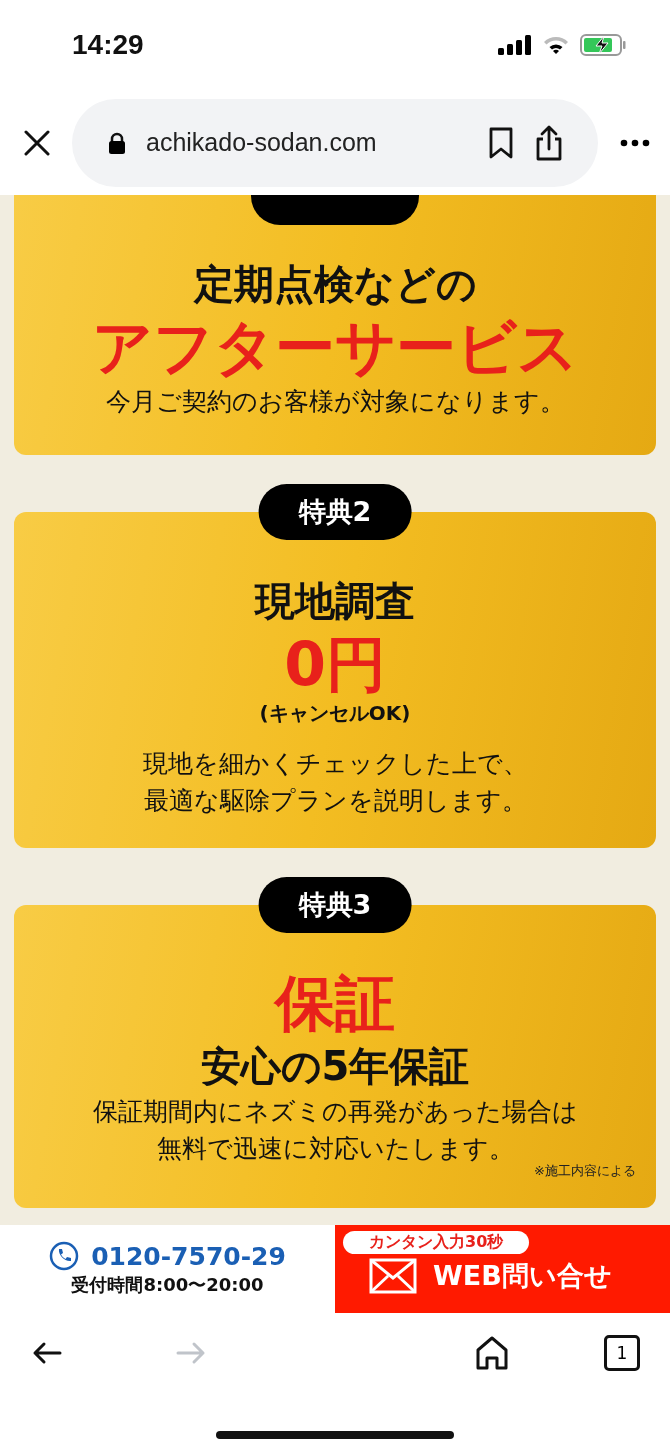  What do you see at coordinates (635, 142) in the screenshot?
I see `more-icon` at bounding box center [635, 142].